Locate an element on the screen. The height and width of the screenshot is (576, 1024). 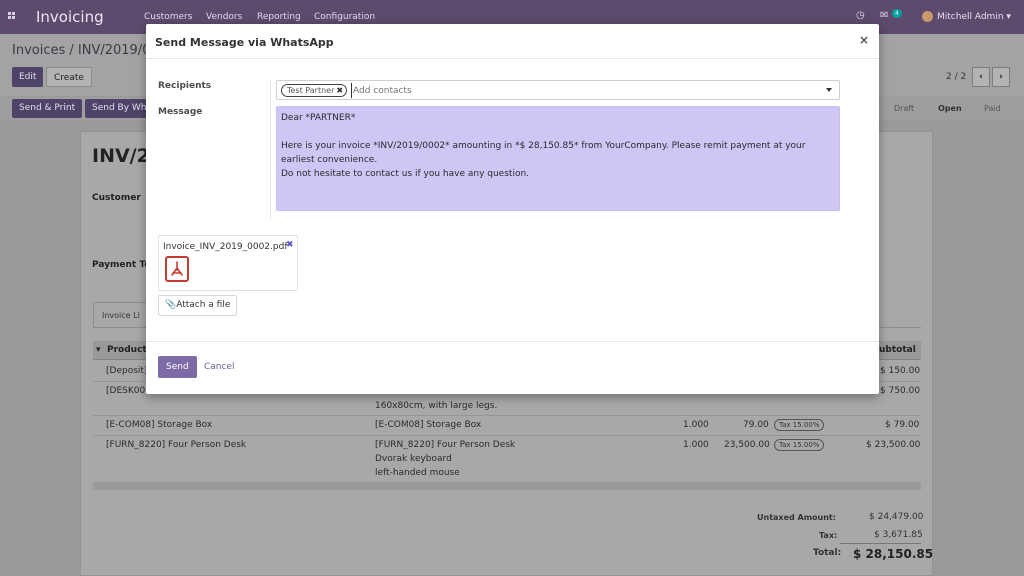
untaxed-amount-label: Untaxed Amount: is located at coordinates (796, 517).